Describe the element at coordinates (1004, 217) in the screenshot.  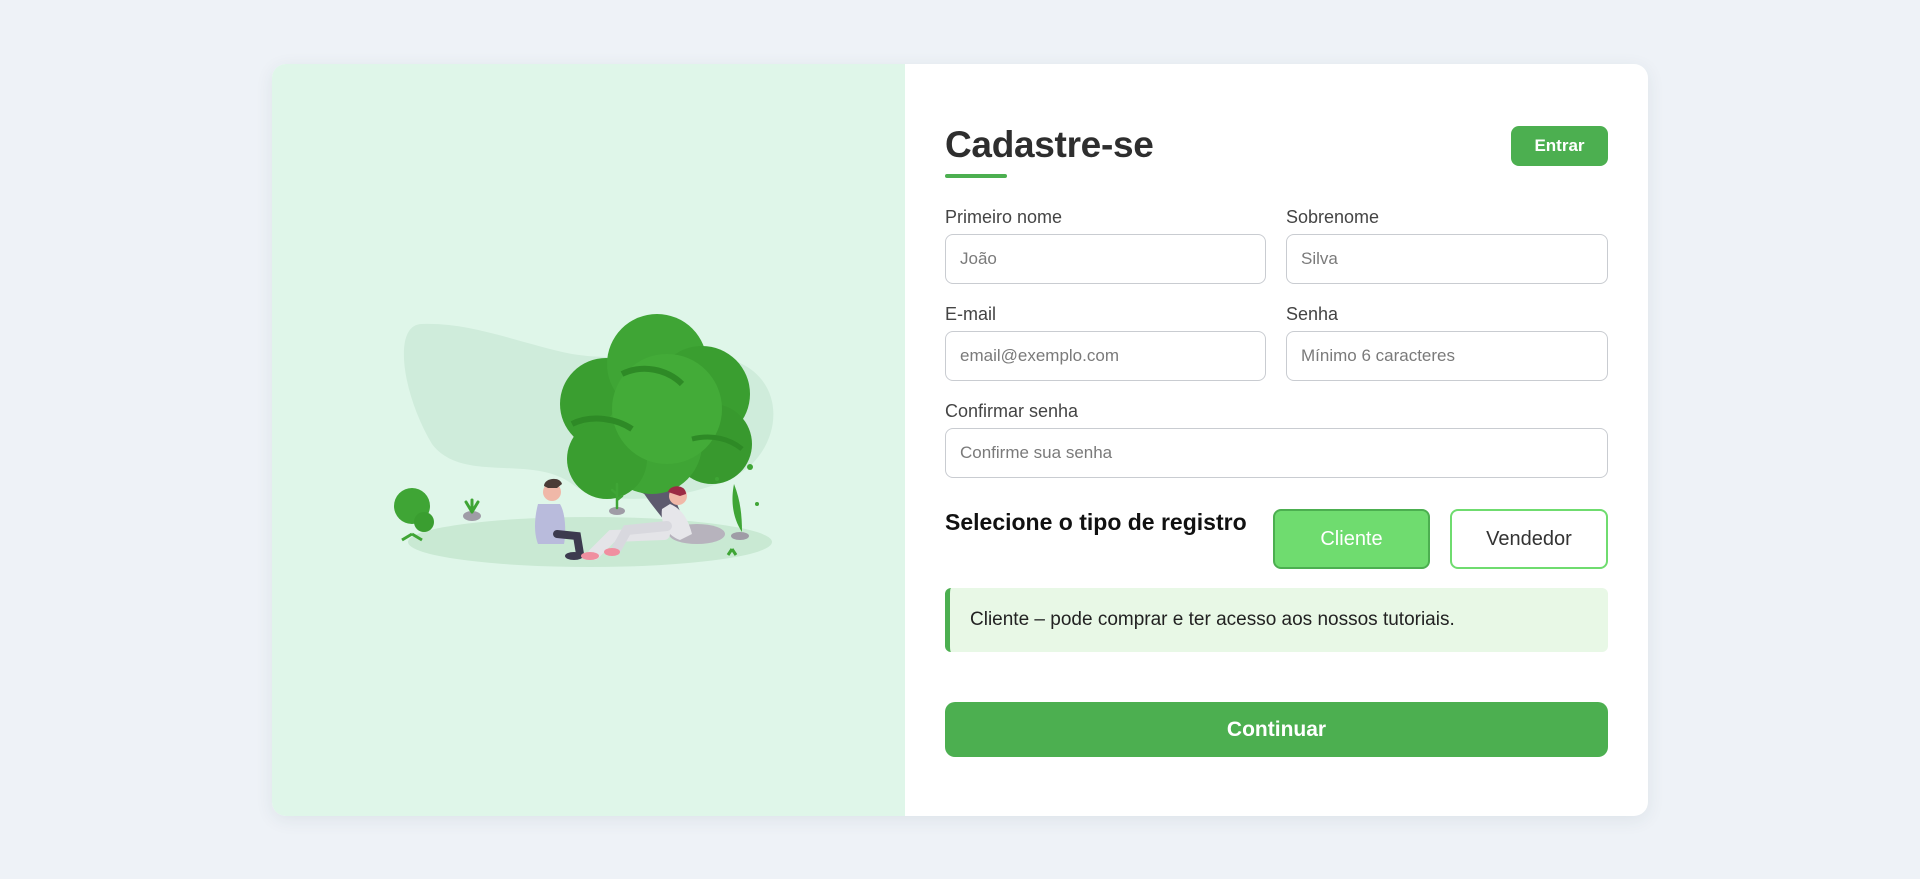
I see `first-name-label: Primeiro nome` at that location.